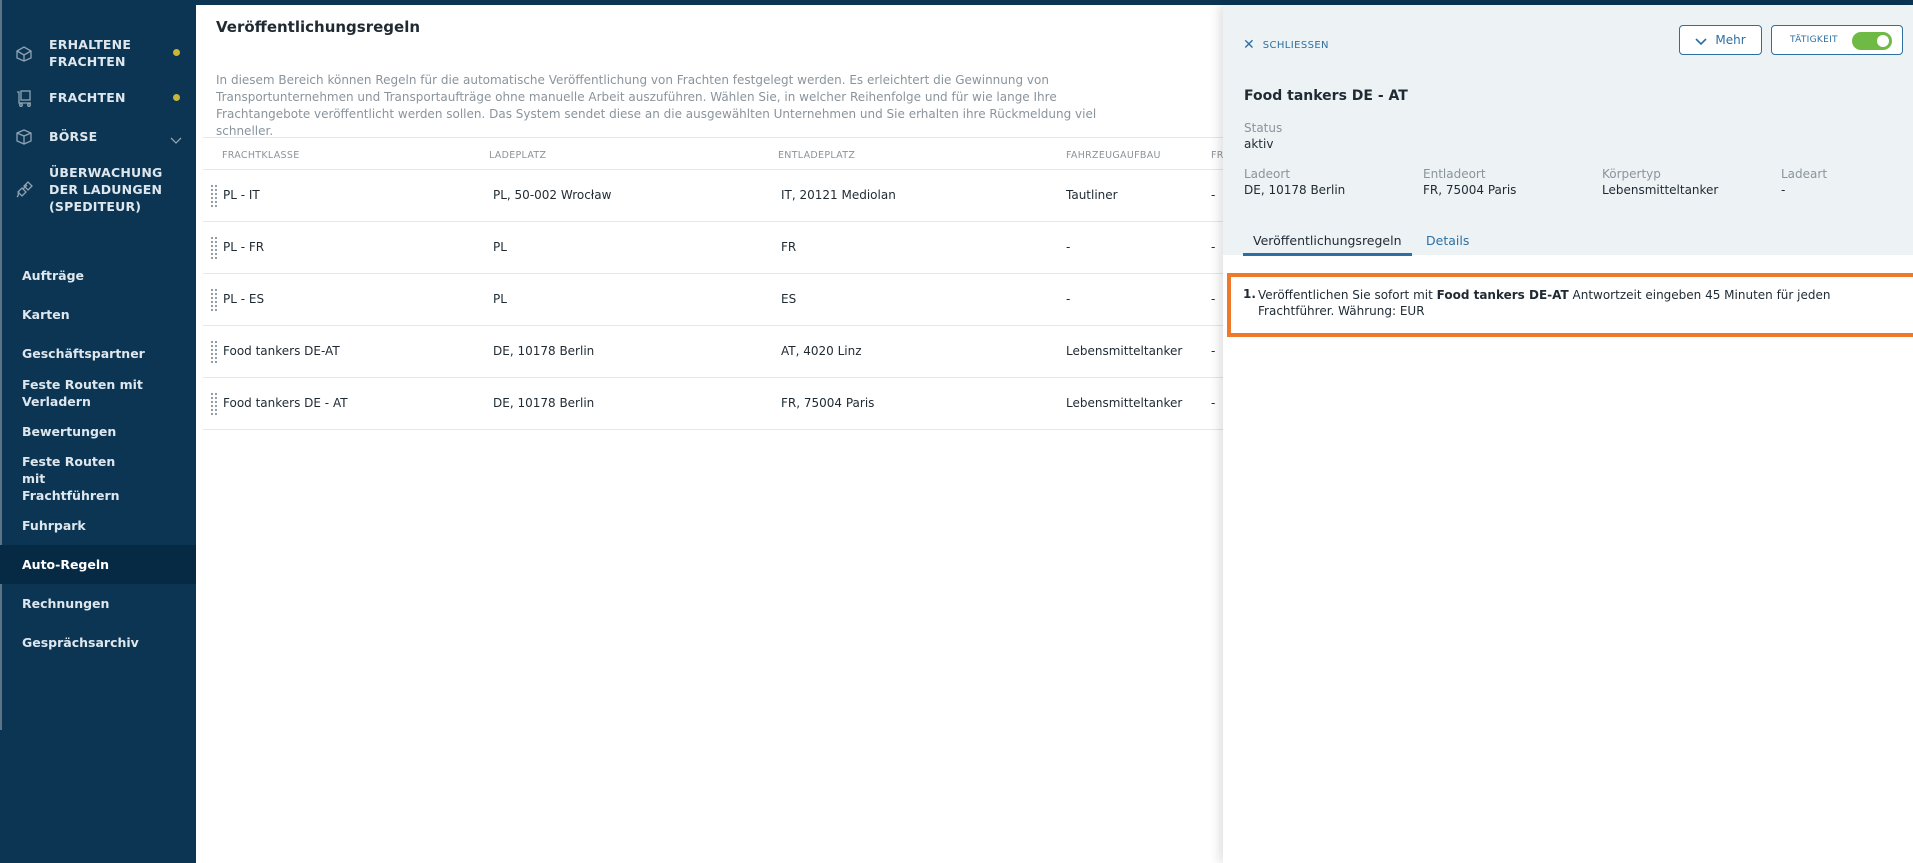 The height and width of the screenshot is (863, 1913). I want to click on satellite-icon, so click(24, 190).